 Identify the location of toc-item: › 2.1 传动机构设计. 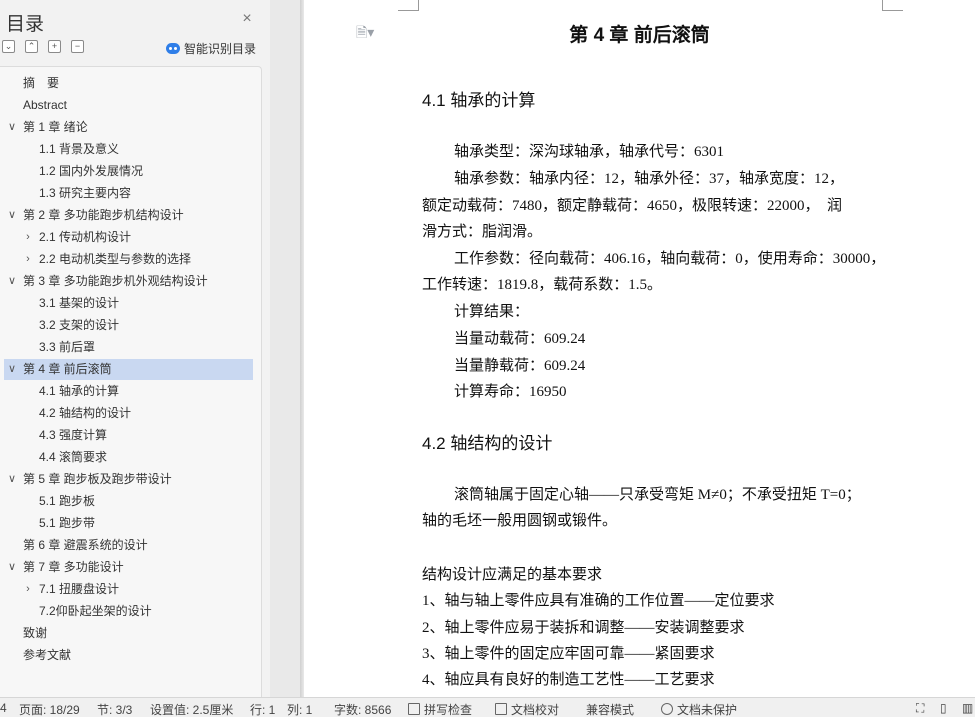
(128, 237).